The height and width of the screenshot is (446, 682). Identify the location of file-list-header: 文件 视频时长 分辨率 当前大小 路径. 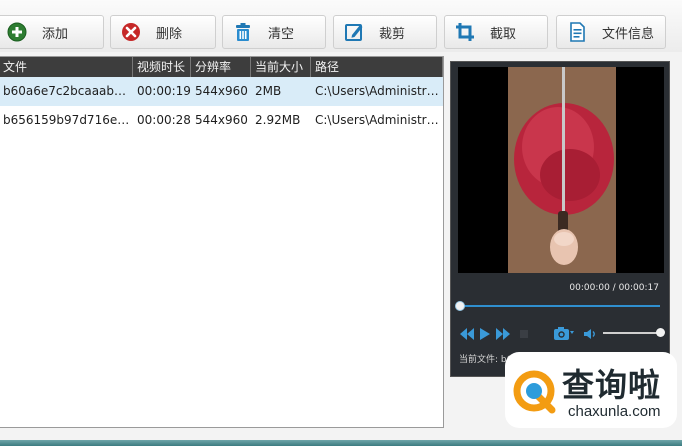
(221, 67).